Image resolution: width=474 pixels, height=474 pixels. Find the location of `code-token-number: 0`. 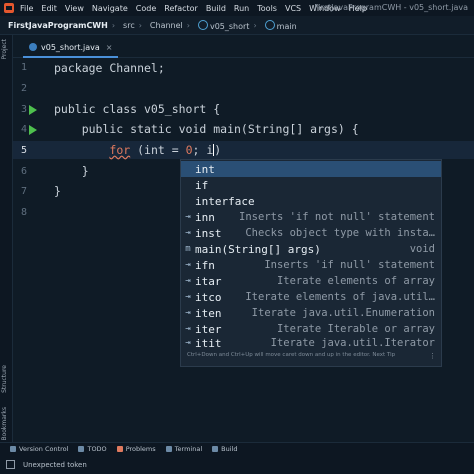

code-token-number: 0 is located at coordinates (189, 150).